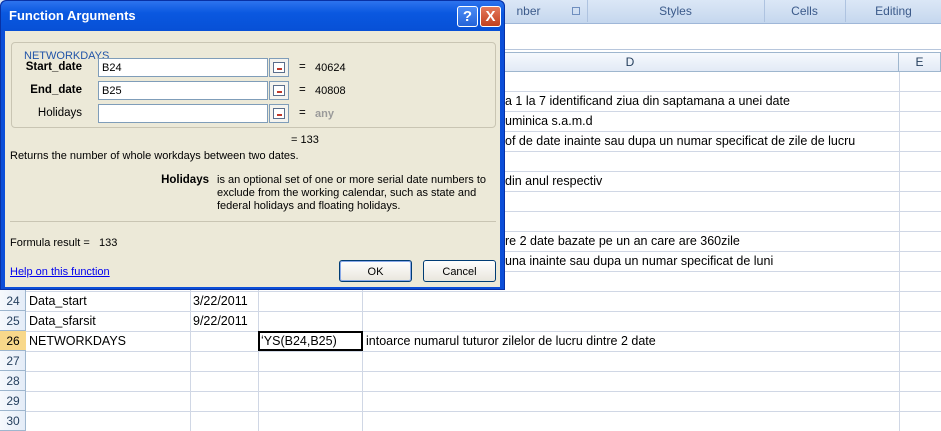 This screenshot has height=431, width=941. What do you see at coordinates (702, 181) in the screenshot?
I see `cell-d-partial: din anul respectiv` at bounding box center [702, 181].